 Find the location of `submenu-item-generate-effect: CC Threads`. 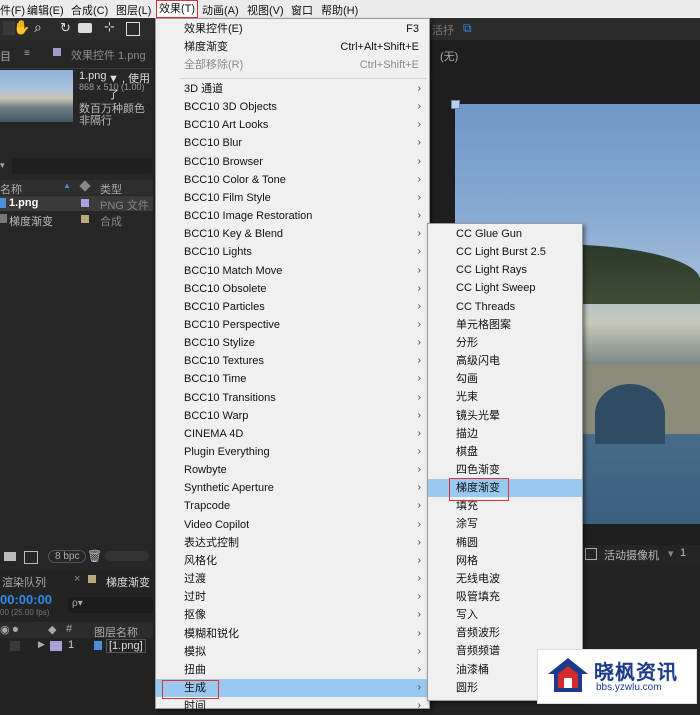

submenu-item-generate-effect: CC Threads is located at coordinates (505, 307).